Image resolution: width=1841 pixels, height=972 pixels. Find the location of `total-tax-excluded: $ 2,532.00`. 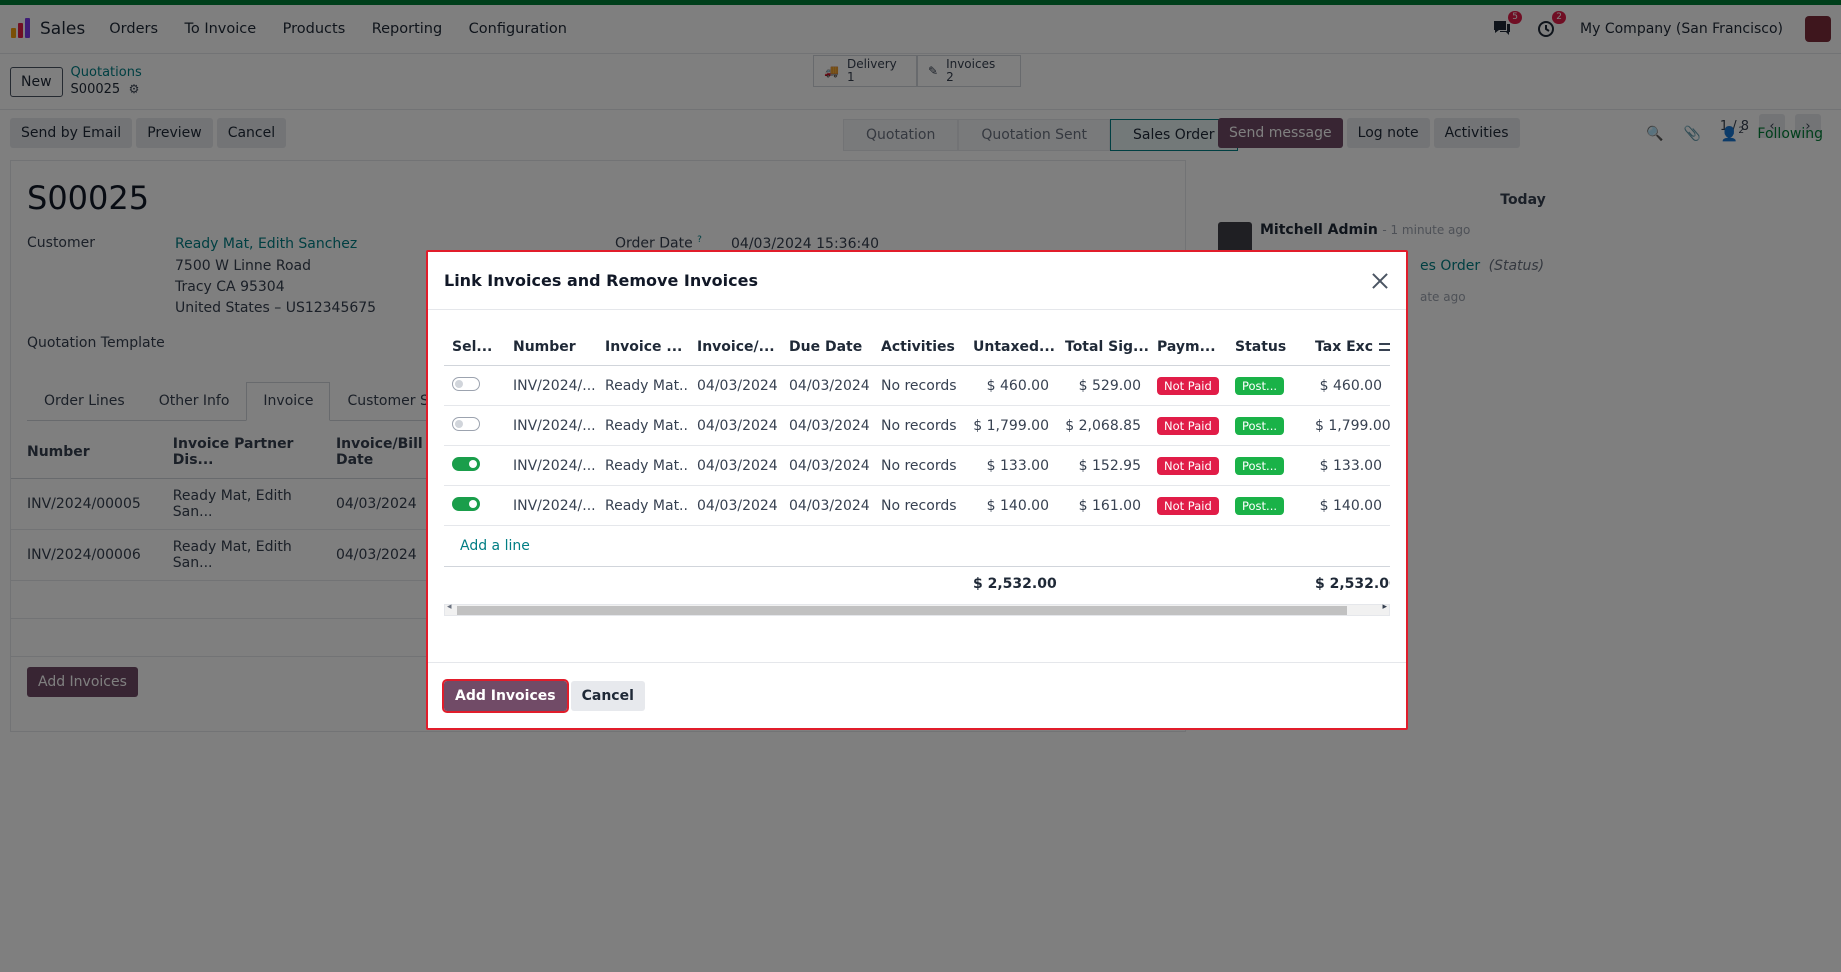

total-tax-excluded: $ 2,532.00 is located at coordinates (1348, 583).